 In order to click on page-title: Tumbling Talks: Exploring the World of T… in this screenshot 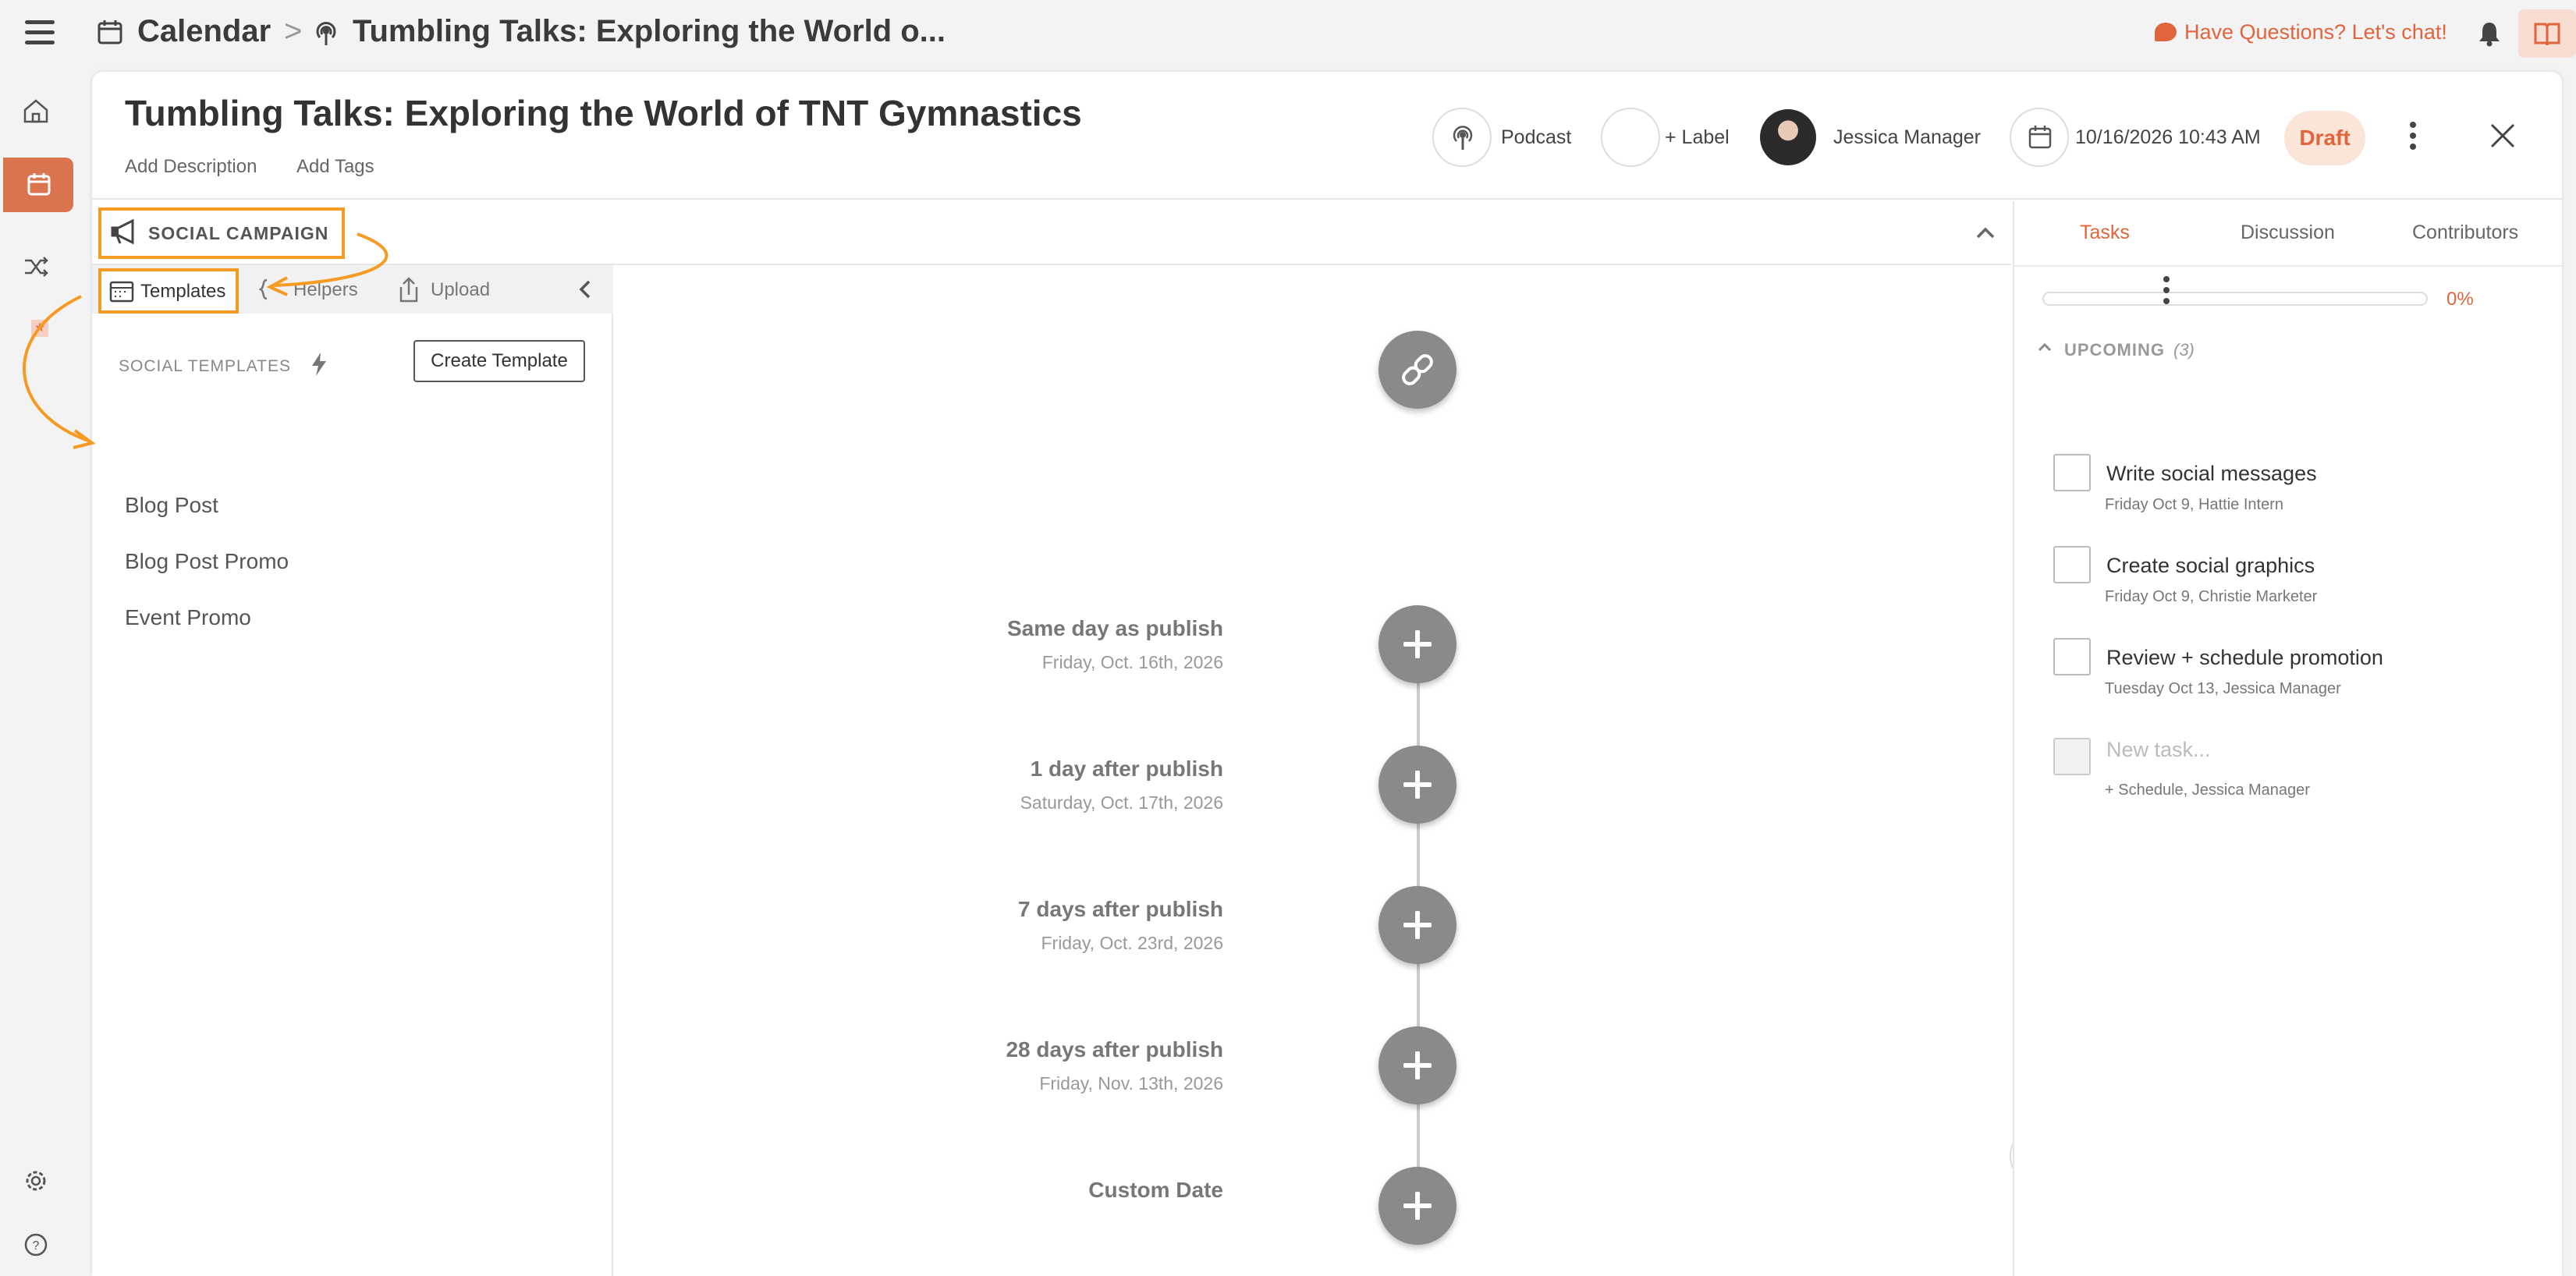, I will do `click(603, 113)`.